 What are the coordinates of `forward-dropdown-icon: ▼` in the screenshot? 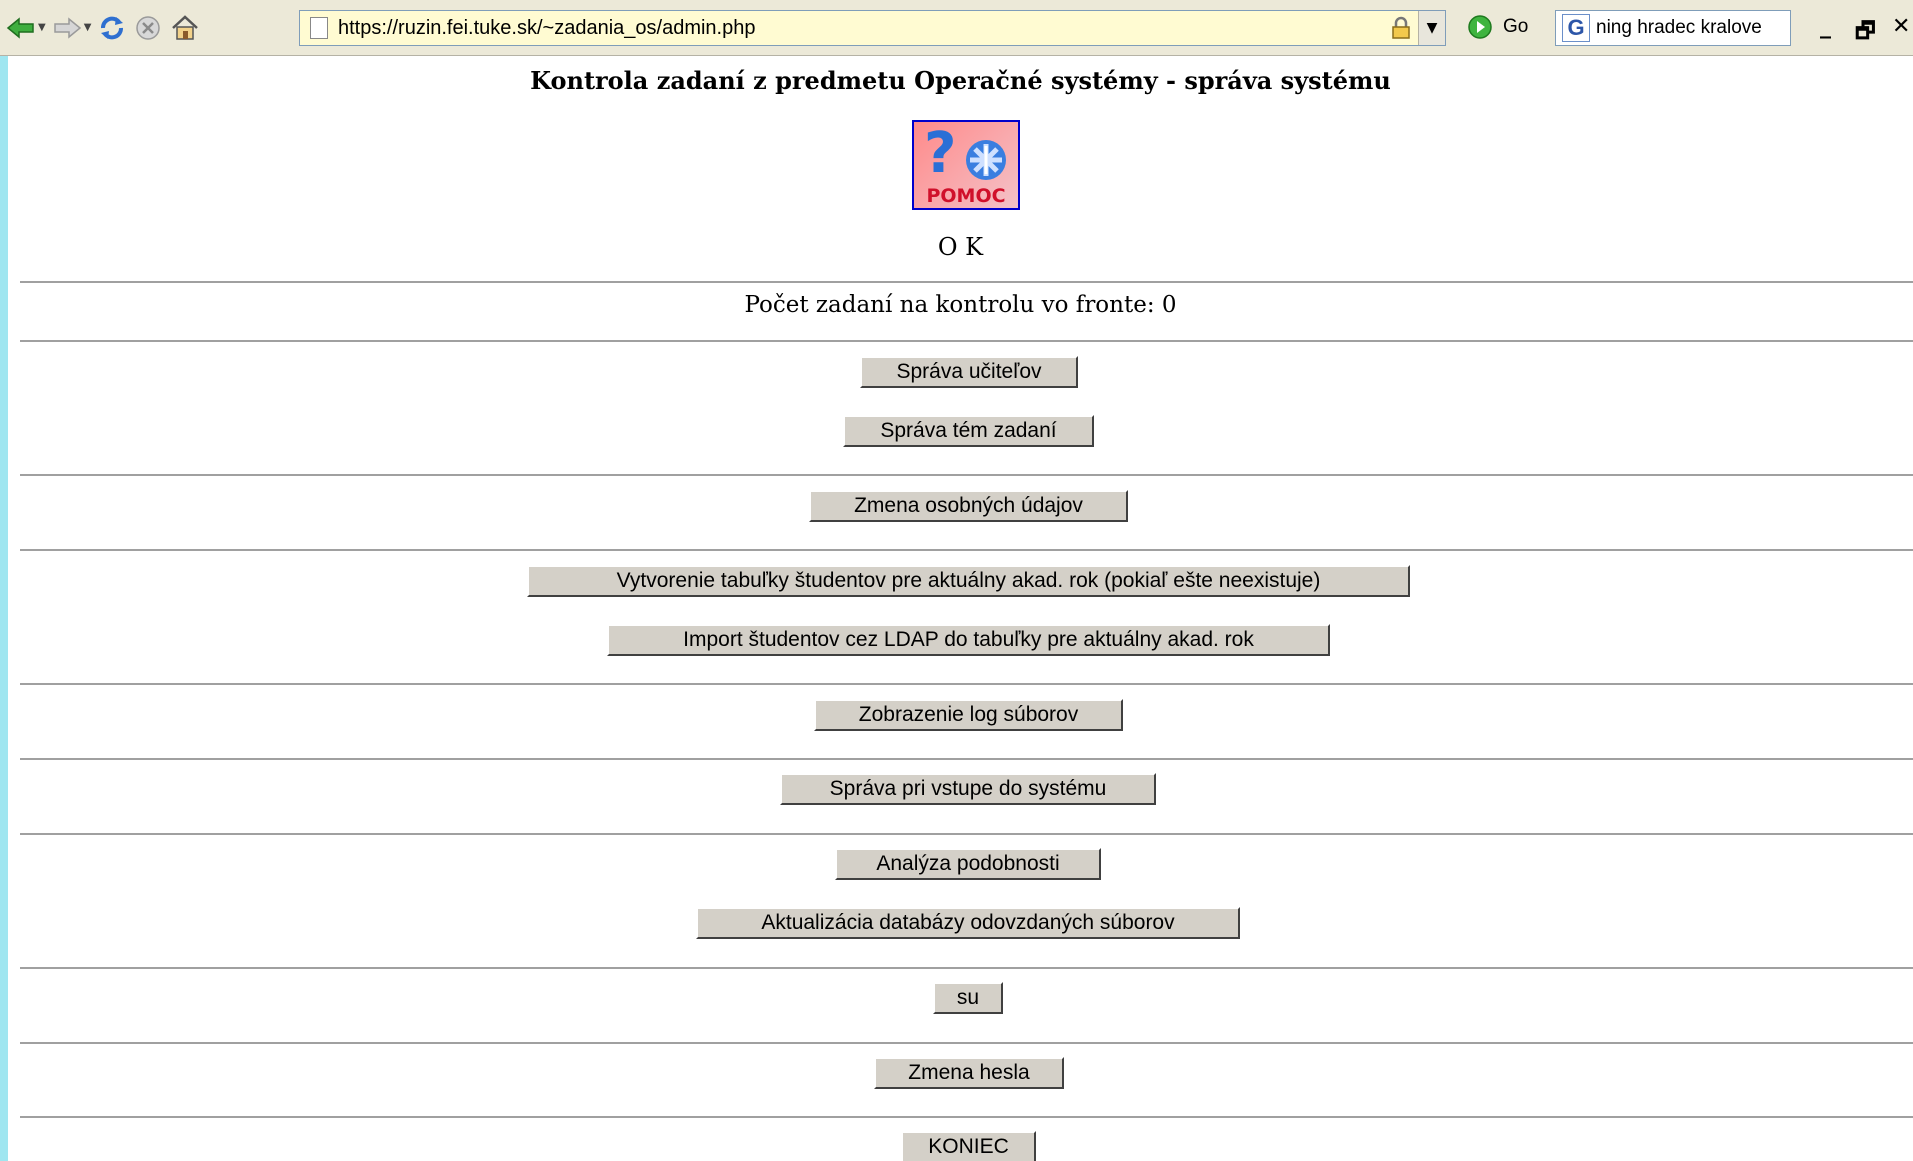 It's located at (88, 27).